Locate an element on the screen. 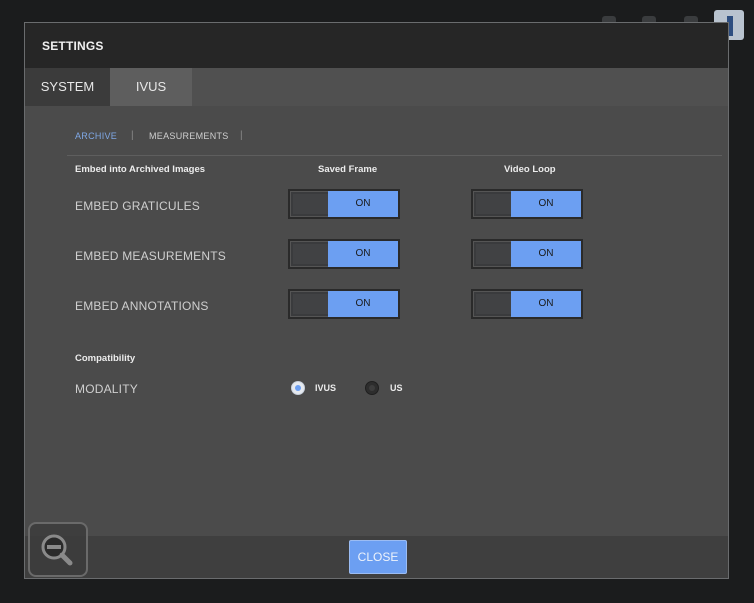  row-label-embed-annotations: EMBED ANNOTATIONS is located at coordinates (142, 306).